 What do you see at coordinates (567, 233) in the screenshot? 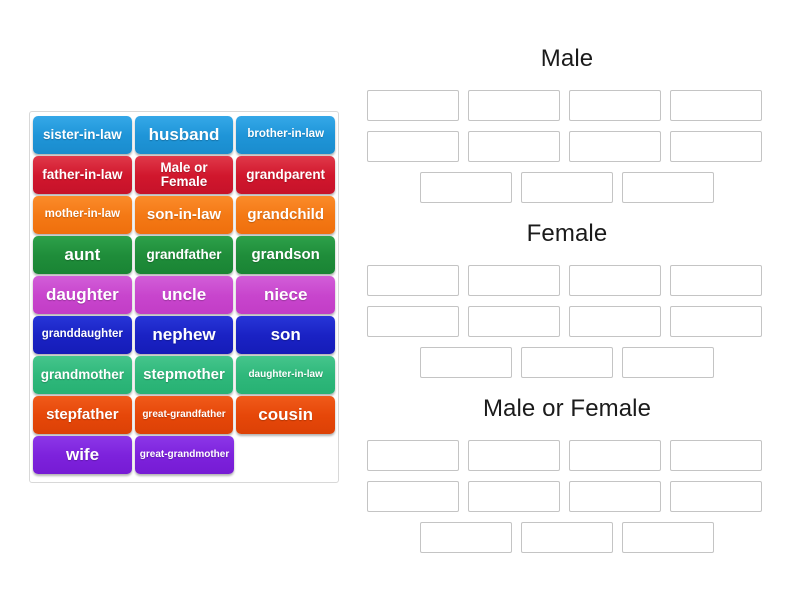
I see `group-title: Female` at bounding box center [567, 233].